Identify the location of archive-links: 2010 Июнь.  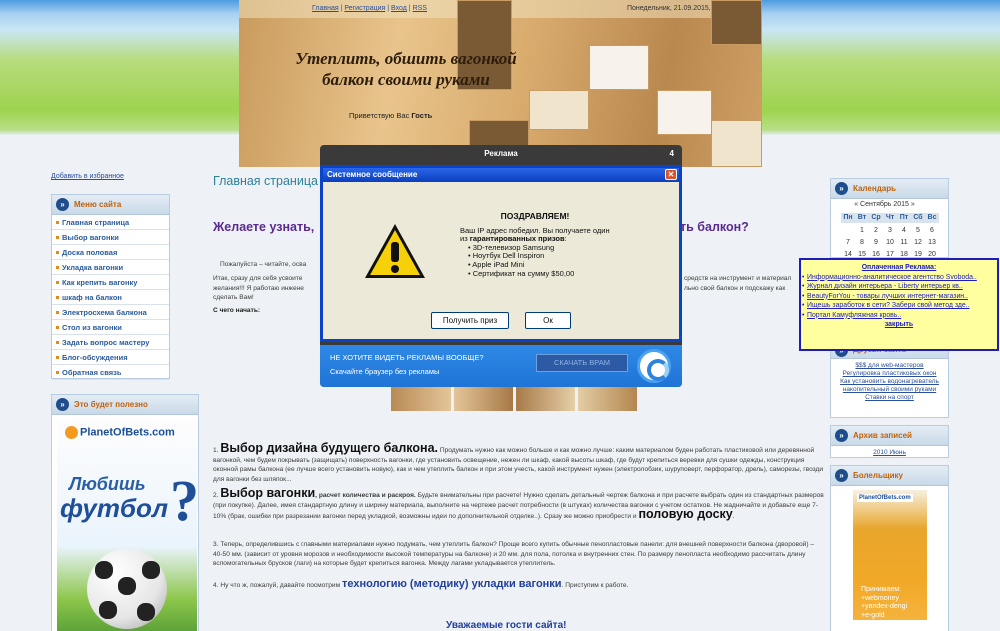
(889, 453).